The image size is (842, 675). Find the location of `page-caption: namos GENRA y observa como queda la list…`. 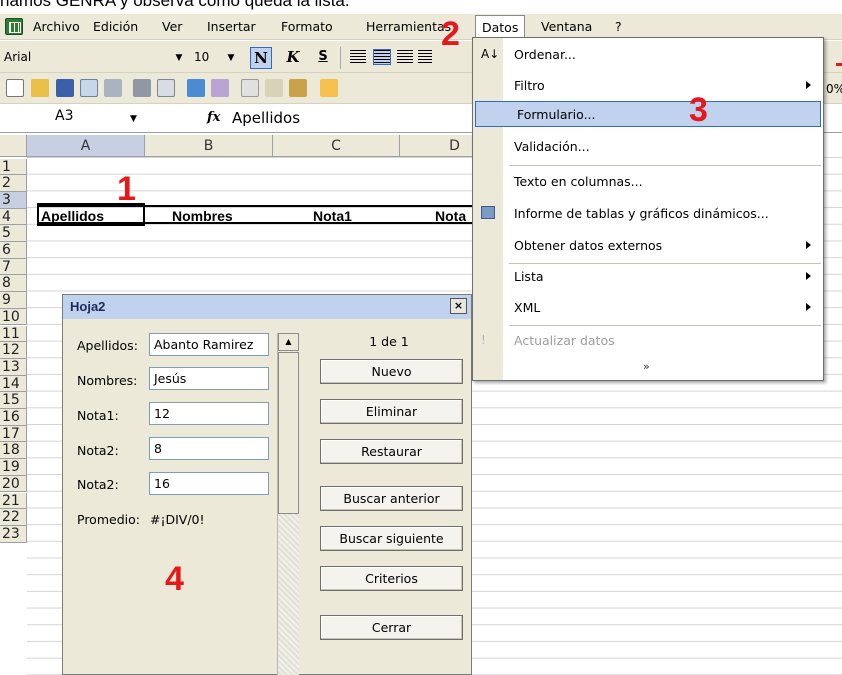

page-caption: namos GENRA y observa como queda la list… is located at coordinates (175, 5).